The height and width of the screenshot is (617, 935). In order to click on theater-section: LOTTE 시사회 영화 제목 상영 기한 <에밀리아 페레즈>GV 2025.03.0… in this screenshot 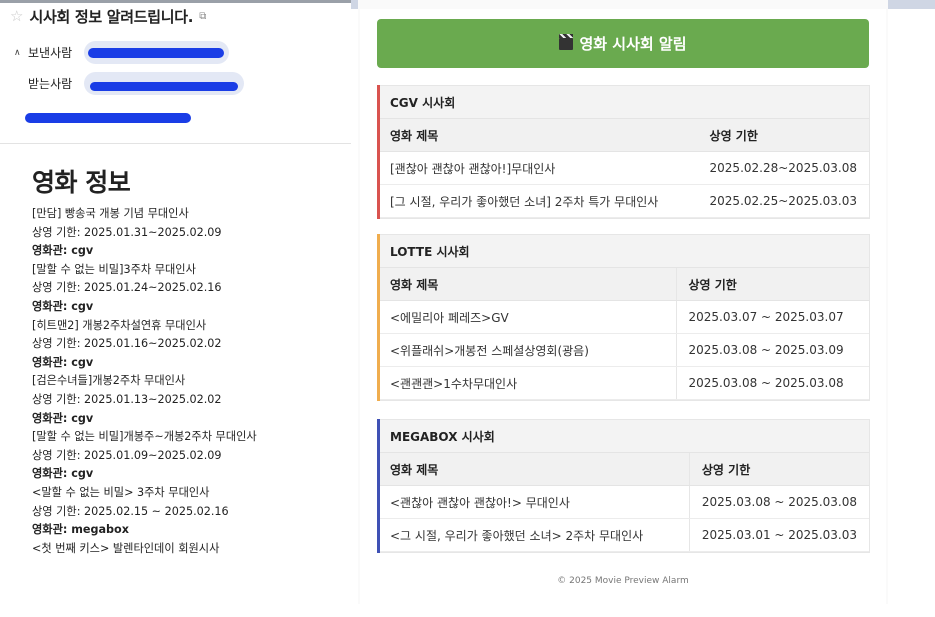, I will do `click(623, 317)`.